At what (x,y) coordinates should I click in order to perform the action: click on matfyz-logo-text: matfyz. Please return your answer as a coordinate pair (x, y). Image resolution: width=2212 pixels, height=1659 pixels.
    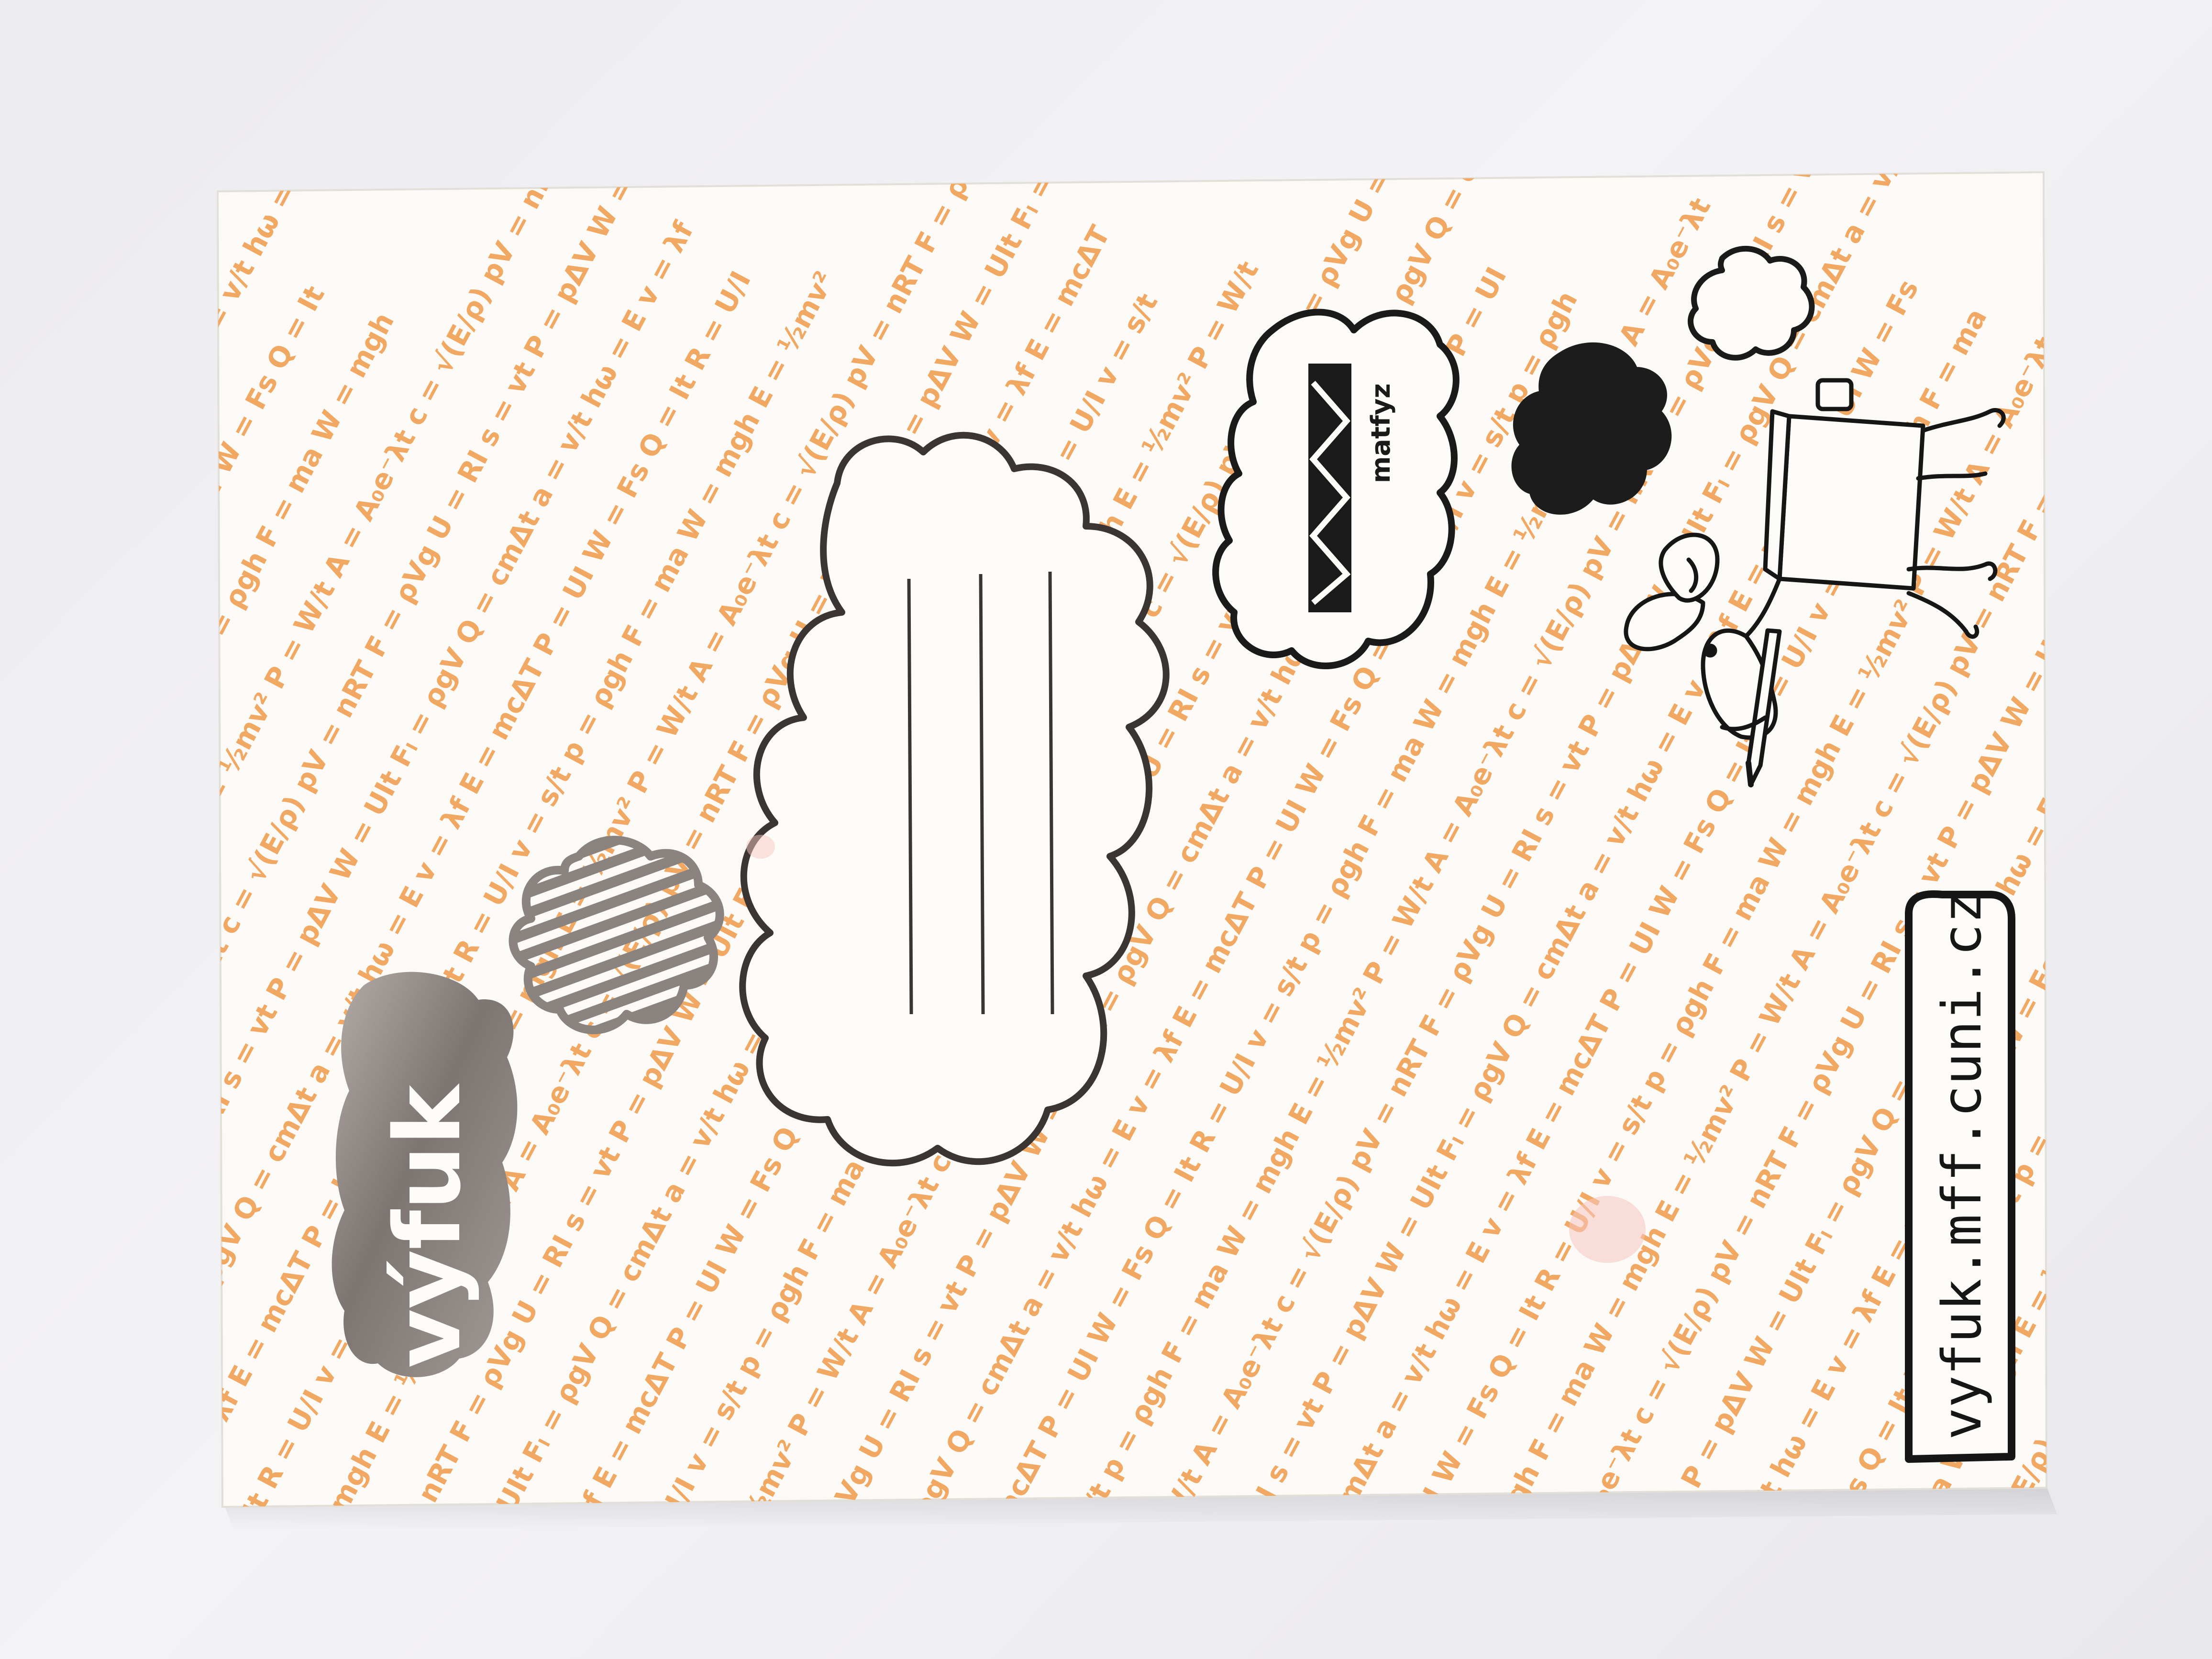
    Looking at the image, I should click on (1381, 433).